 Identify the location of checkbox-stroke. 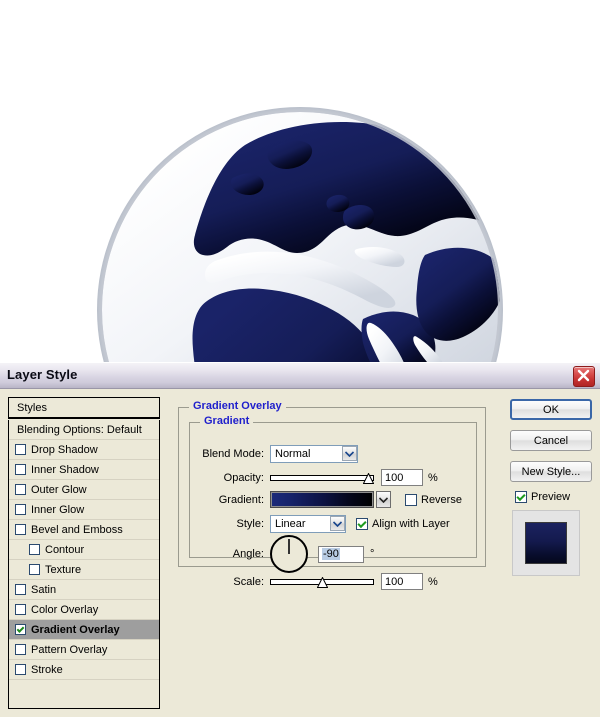
(20, 669).